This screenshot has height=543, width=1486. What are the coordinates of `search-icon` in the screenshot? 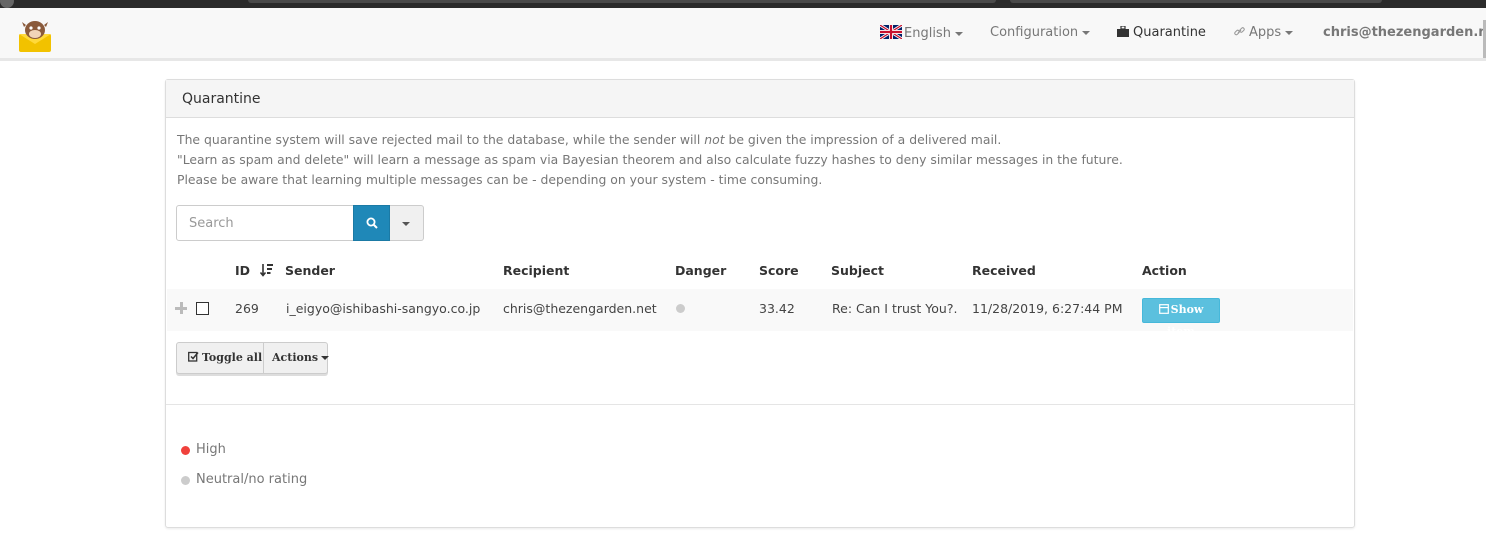 It's located at (372, 223).